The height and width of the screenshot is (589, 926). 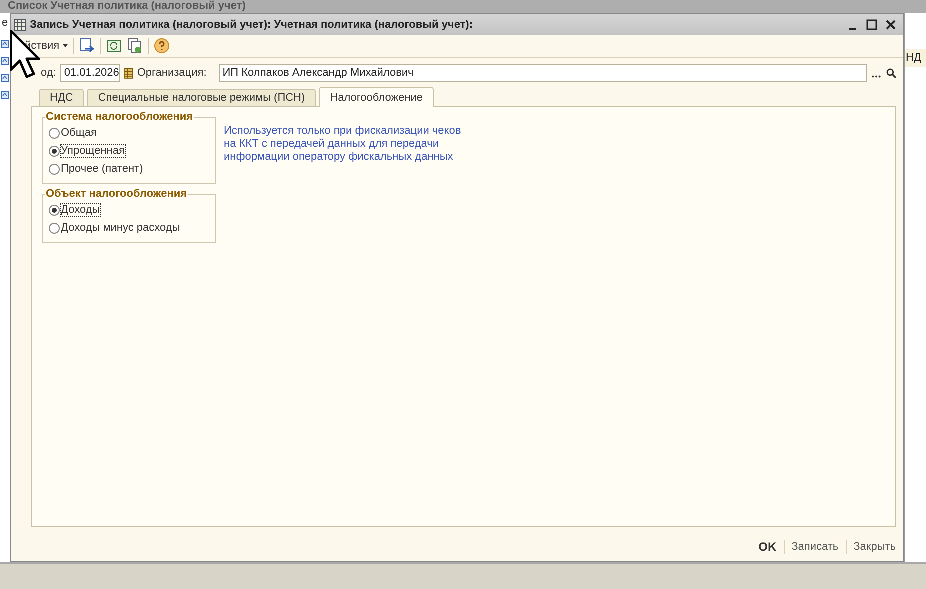 What do you see at coordinates (767, 547) in the screenshot?
I see `ok-button: OK` at bounding box center [767, 547].